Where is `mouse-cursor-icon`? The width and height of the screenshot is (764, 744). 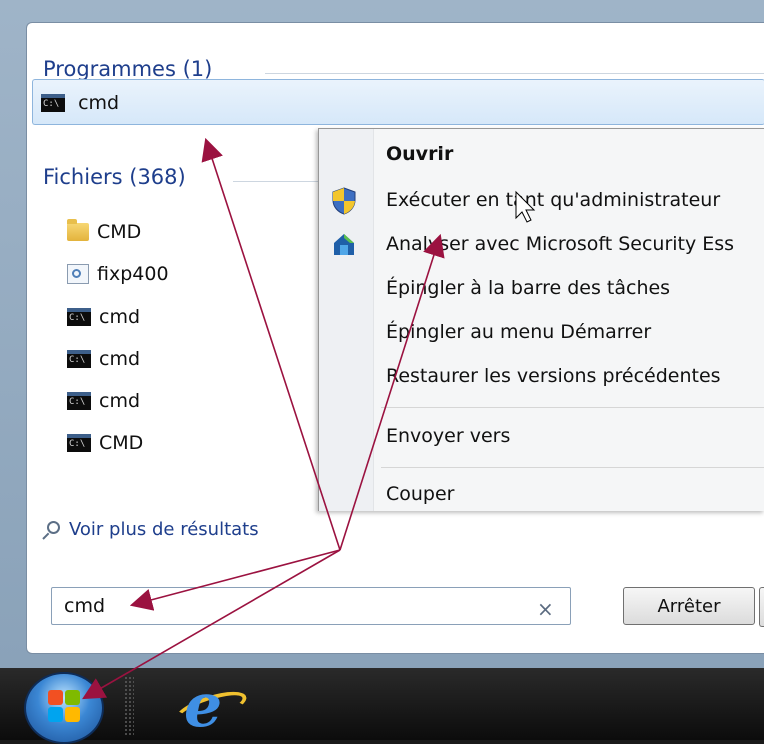
mouse-cursor-icon is located at coordinates (525, 206).